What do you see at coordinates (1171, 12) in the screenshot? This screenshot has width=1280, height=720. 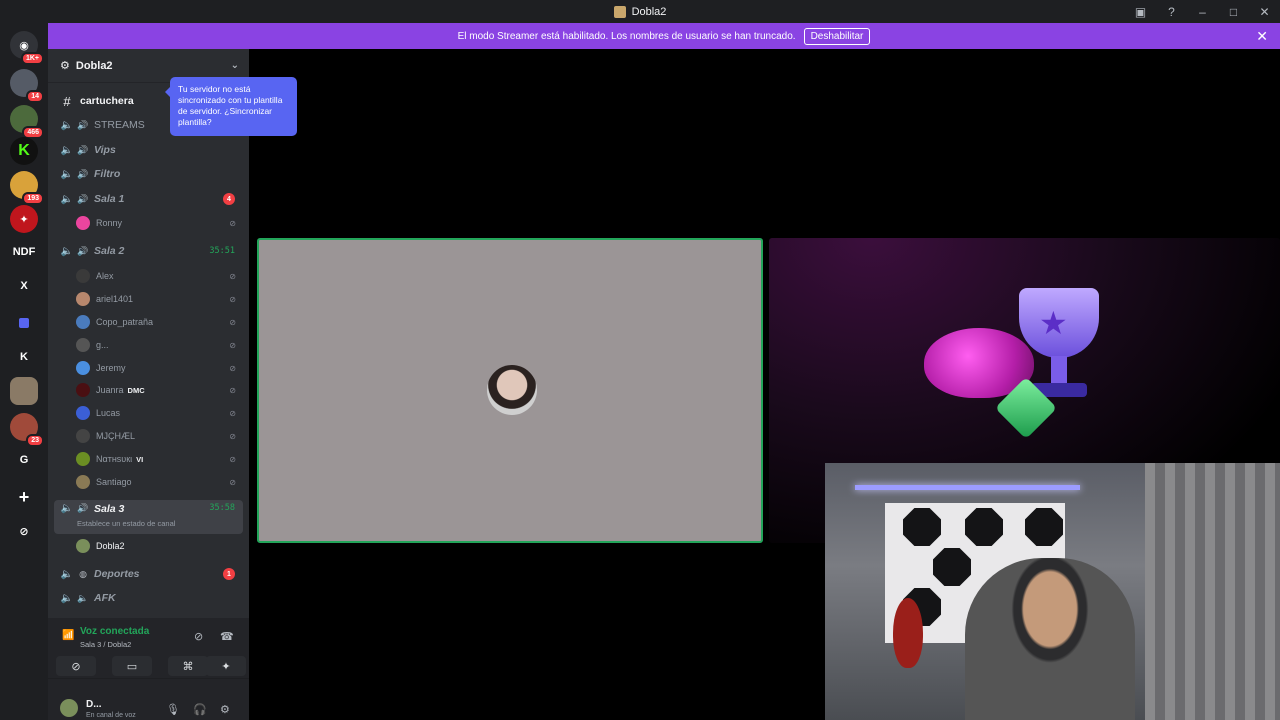 I see `help-icon: ?` at bounding box center [1171, 12].